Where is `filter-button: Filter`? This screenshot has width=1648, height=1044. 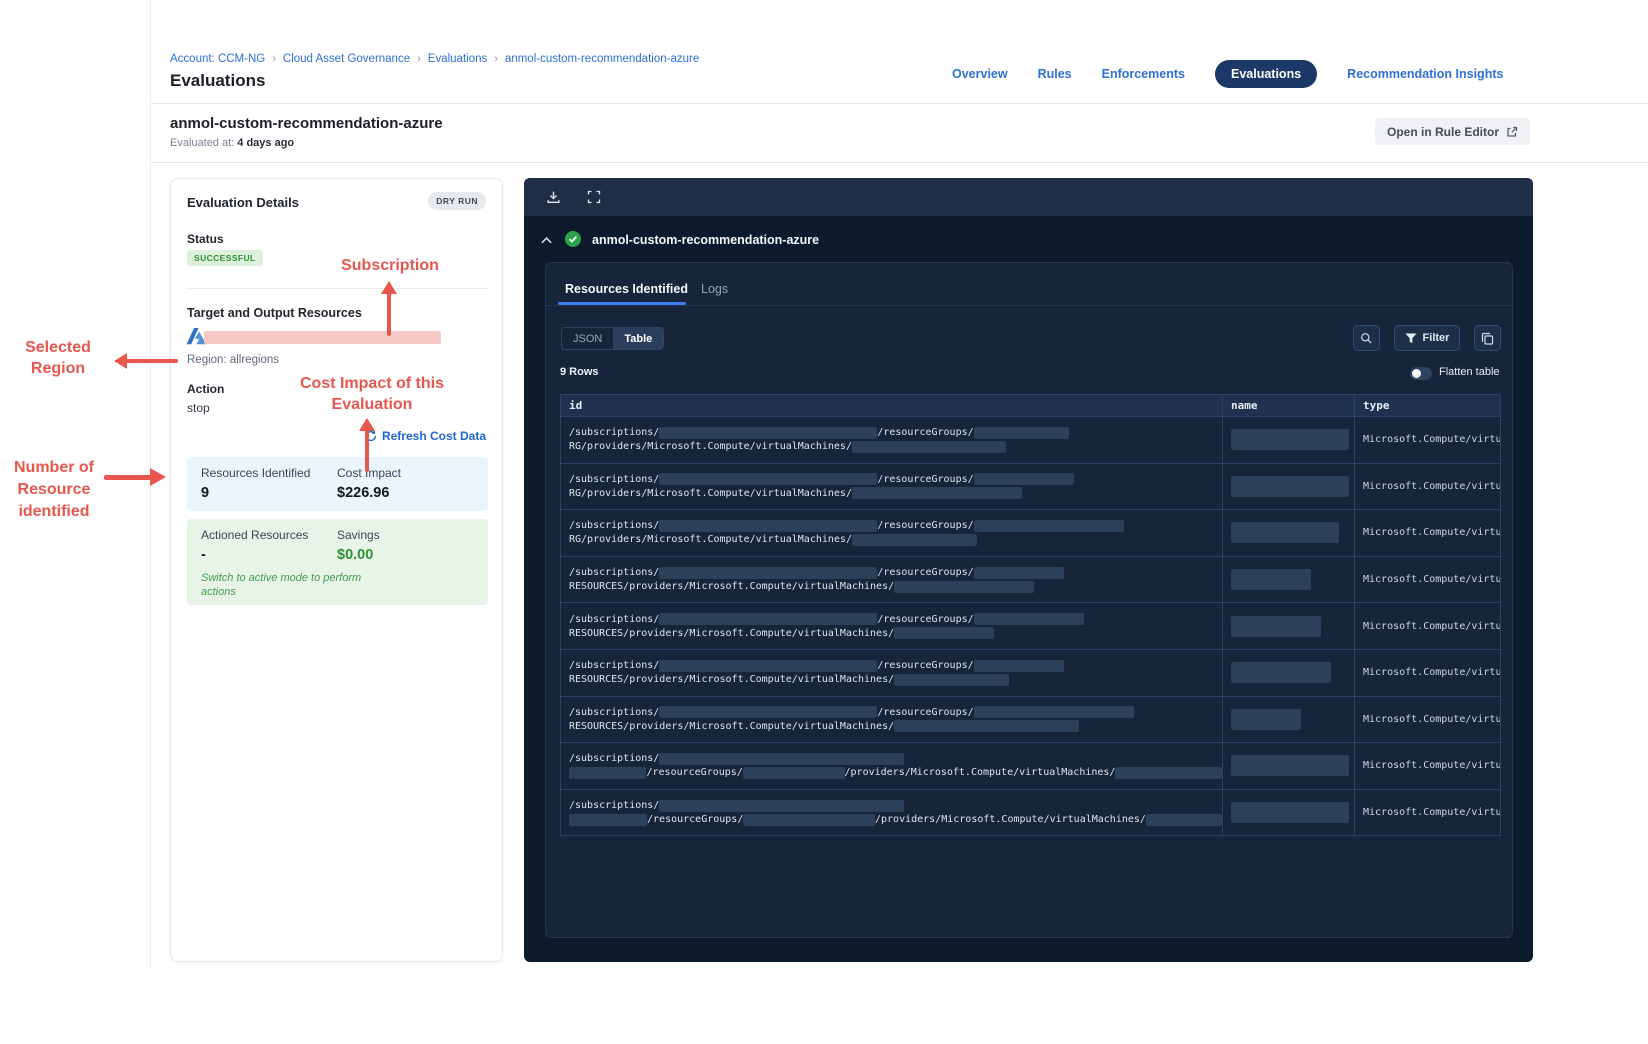 filter-button: Filter is located at coordinates (1427, 338).